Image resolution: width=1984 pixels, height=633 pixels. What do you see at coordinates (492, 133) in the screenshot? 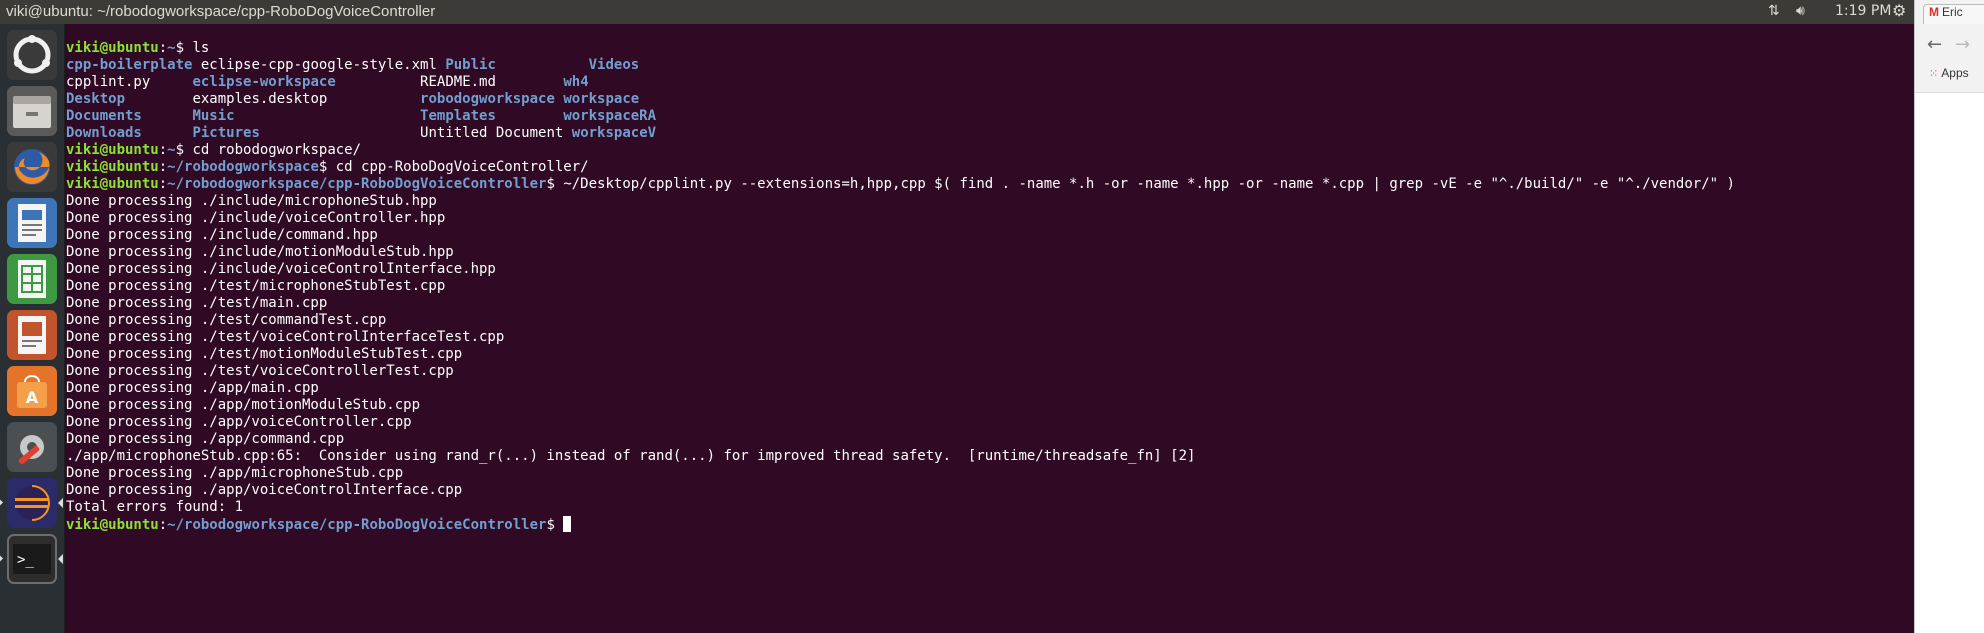
I see `ls-entry: Untitled Document` at bounding box center [492, 133].